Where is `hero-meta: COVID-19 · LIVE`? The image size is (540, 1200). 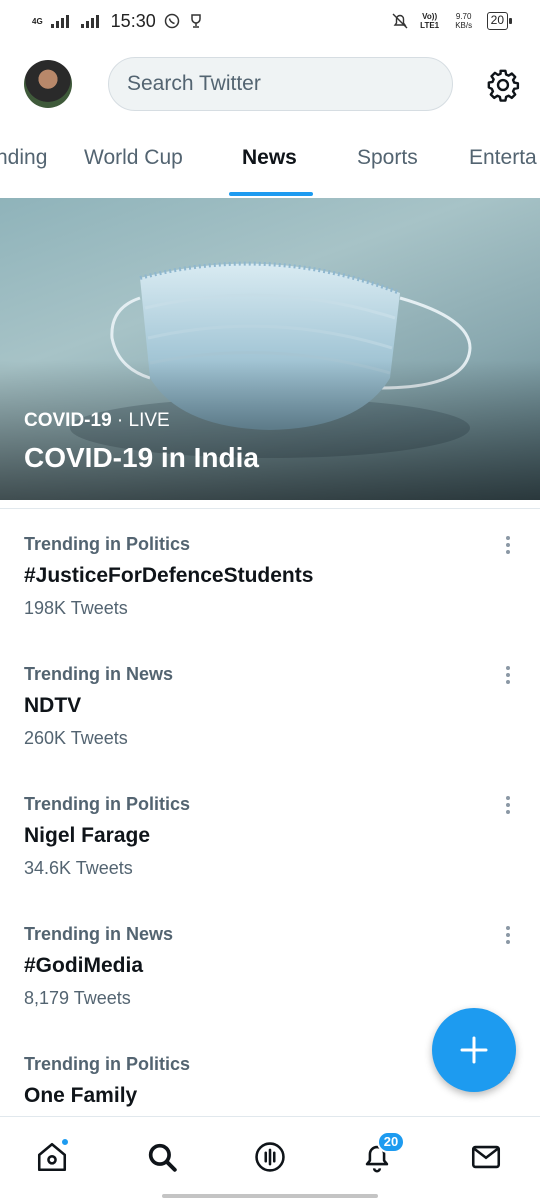 hero-meta: COVID-19 · LIVE is located at coordinates (97, 421).